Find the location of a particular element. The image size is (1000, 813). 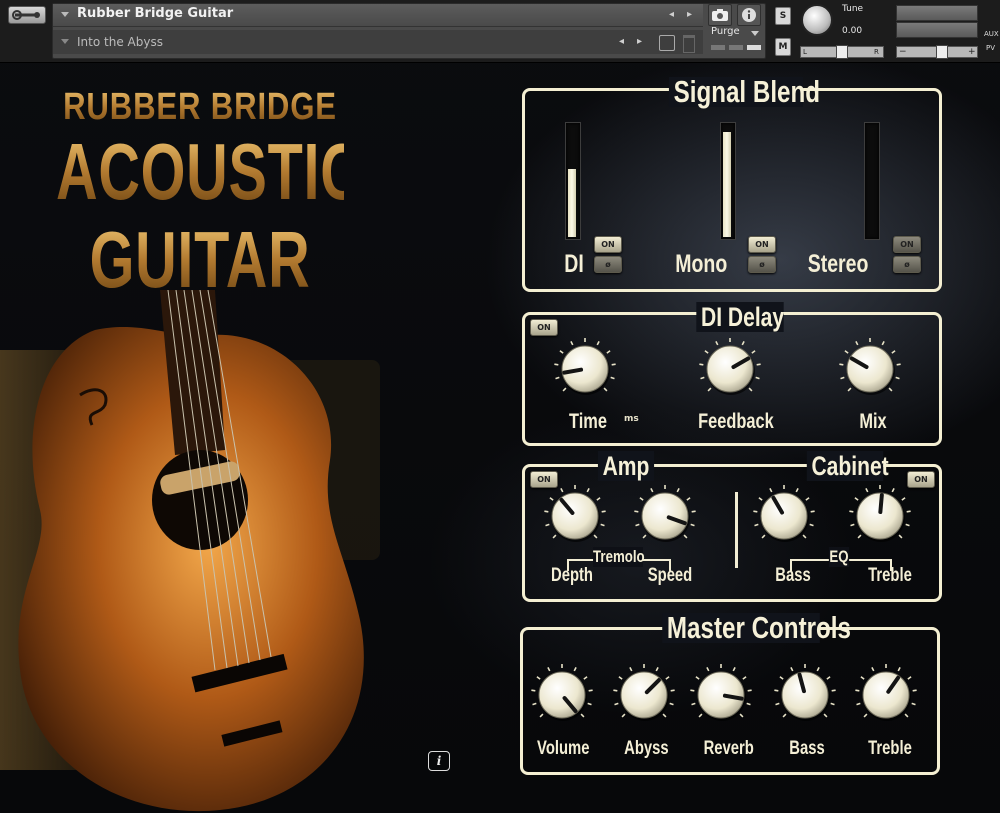

feedback-label: Feedback is located at coordinates (736, 421).